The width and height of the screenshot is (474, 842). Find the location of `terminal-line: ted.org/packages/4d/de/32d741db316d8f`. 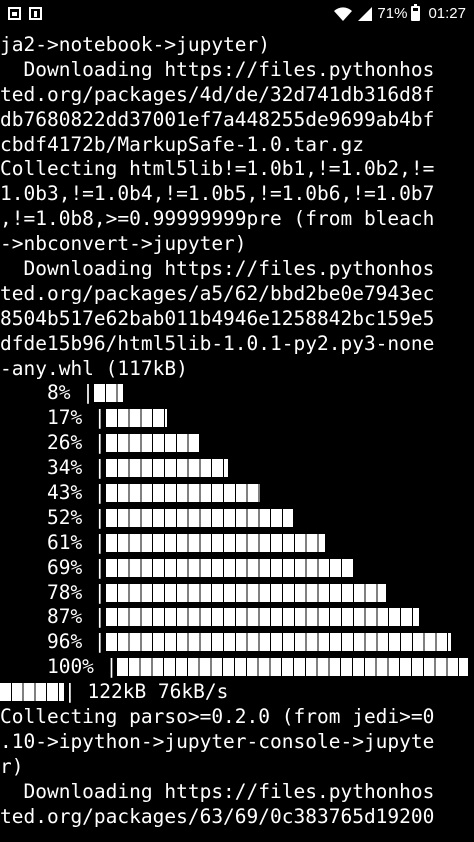

terminal-line: ted.org/packages/4d/de/32d741db316d8f is located at coordinates (217, 94).